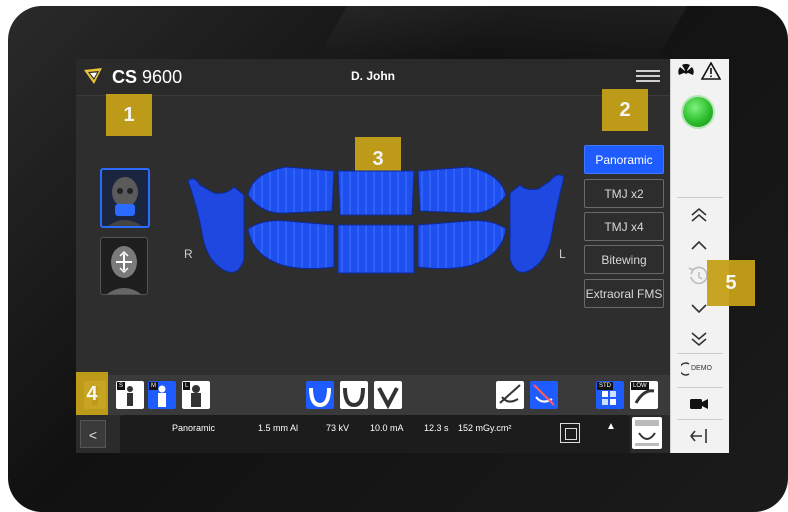 The image size is (788, 512). I want to click on exam-type-tmj-x2-button: TMJ x2, so click(624, 193).